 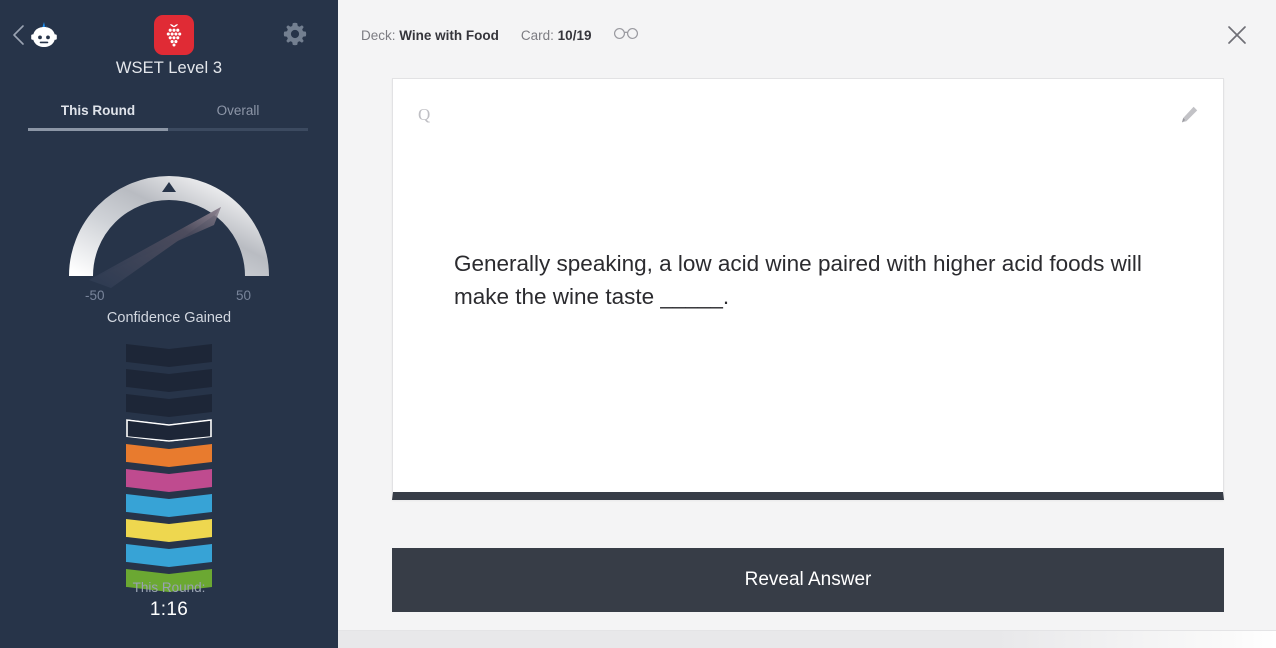 I want to click on deck-breadcrumb: Deck: Wine with Food, so click(x=430, y=35).